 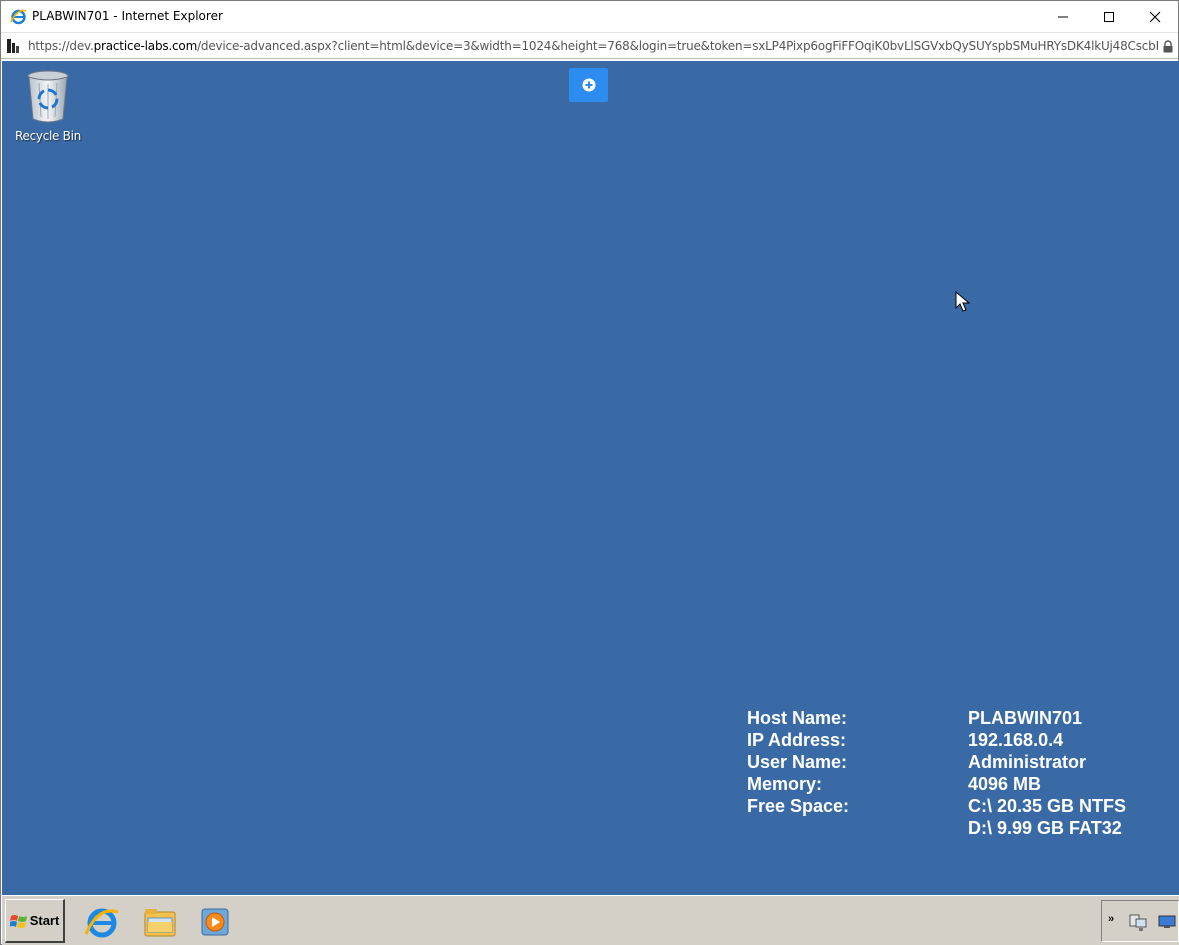 I want to click on maximize-button, so click(x=1109, y=16).